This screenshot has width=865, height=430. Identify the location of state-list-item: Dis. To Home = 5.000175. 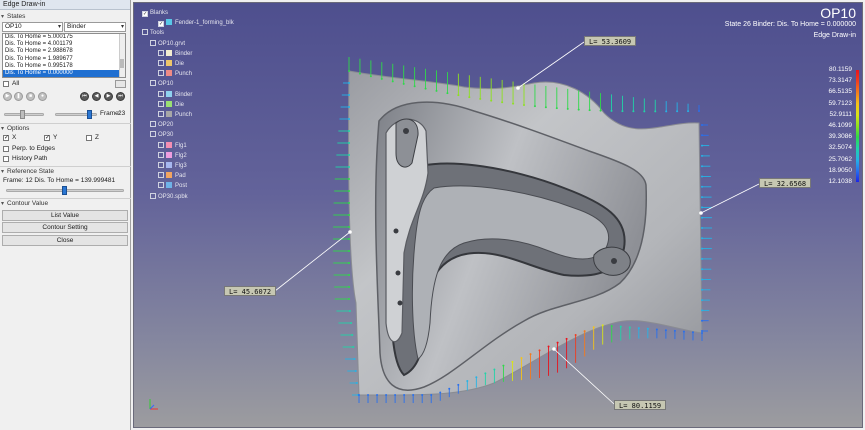
(64, 37).